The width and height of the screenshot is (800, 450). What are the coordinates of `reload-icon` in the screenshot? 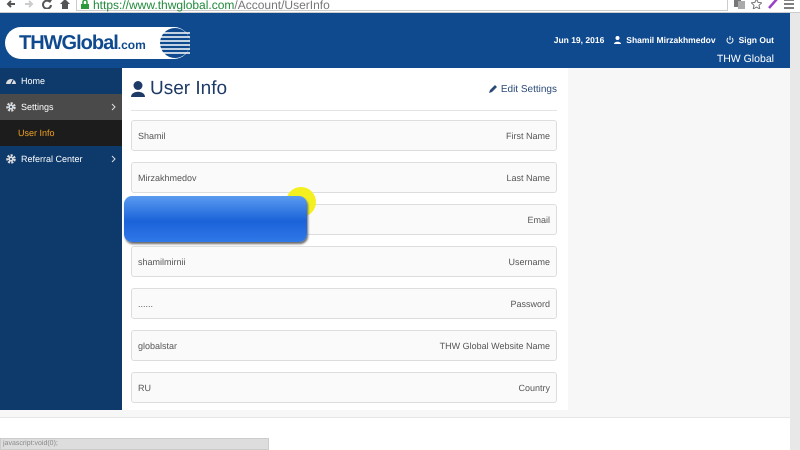 It's located at (47, 4).